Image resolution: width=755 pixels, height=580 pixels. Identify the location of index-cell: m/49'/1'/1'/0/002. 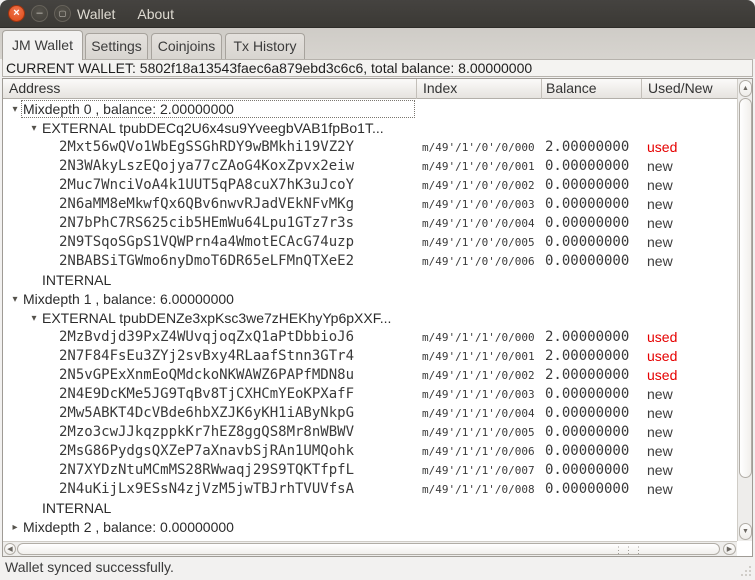
(478, 375).